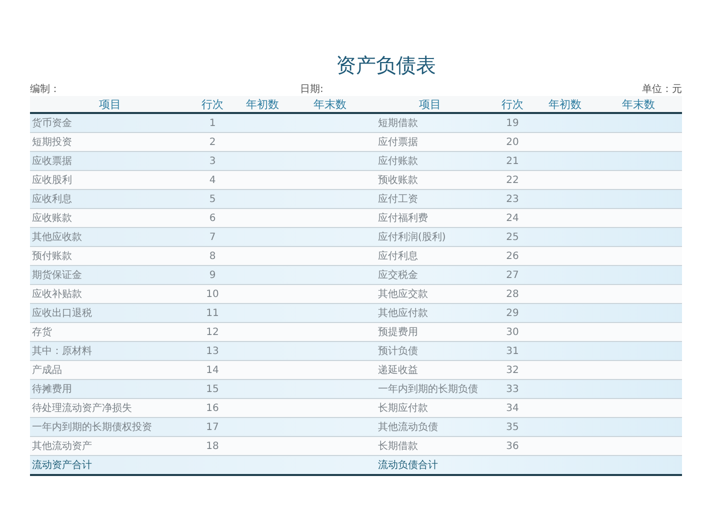 The image size is (721, 513). I want to click on table-cell: 20, so click(512, 142).